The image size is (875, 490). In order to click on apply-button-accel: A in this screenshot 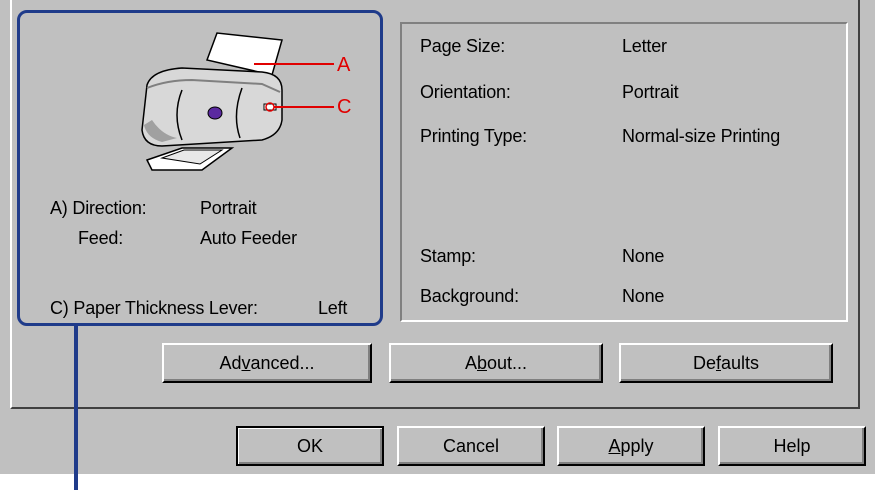, I will do `click(614, 445)`.